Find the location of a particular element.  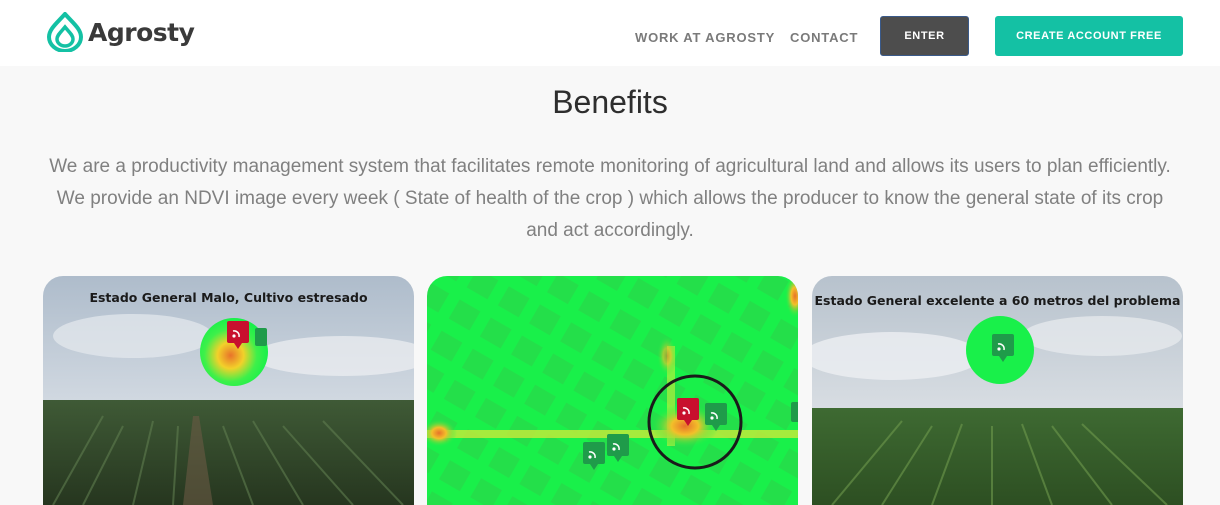

section-title: Benefits is located at coordinates (610, 102).